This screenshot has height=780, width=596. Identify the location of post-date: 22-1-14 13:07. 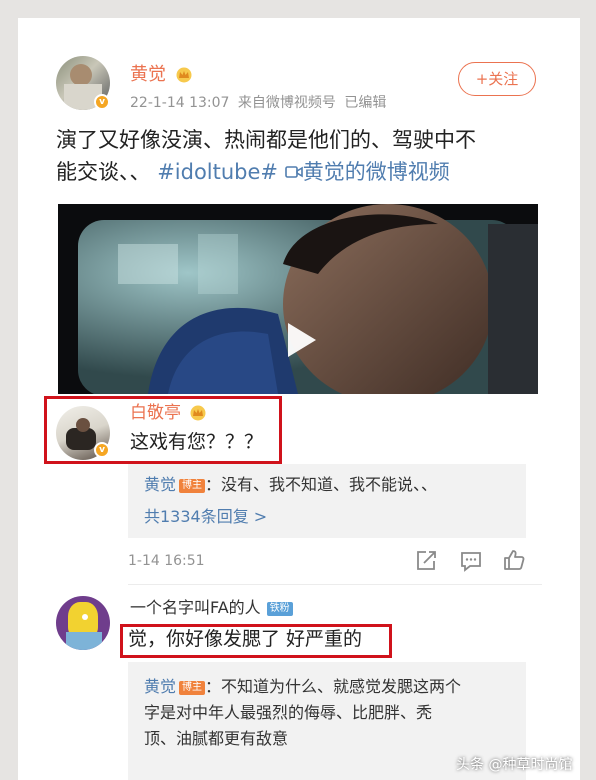
(180, 103).